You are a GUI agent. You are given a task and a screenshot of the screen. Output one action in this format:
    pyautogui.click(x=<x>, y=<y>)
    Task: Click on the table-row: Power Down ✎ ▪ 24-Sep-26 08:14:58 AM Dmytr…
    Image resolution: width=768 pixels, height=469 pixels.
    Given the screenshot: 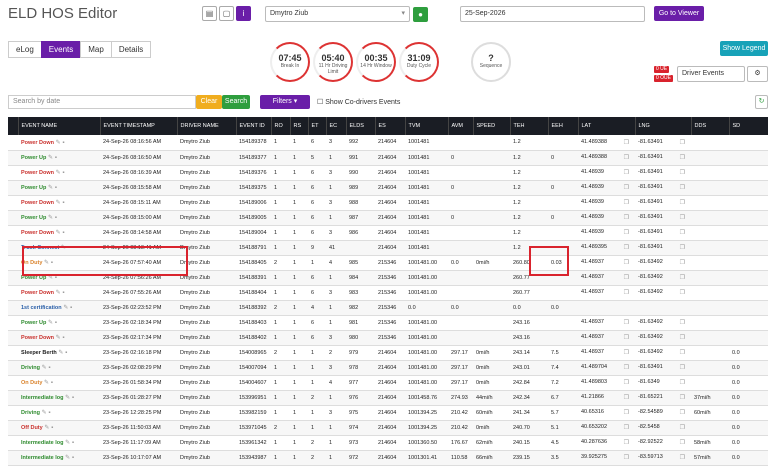 What is the action you would take?
    pyautogui.click(x=388, y=233)
    